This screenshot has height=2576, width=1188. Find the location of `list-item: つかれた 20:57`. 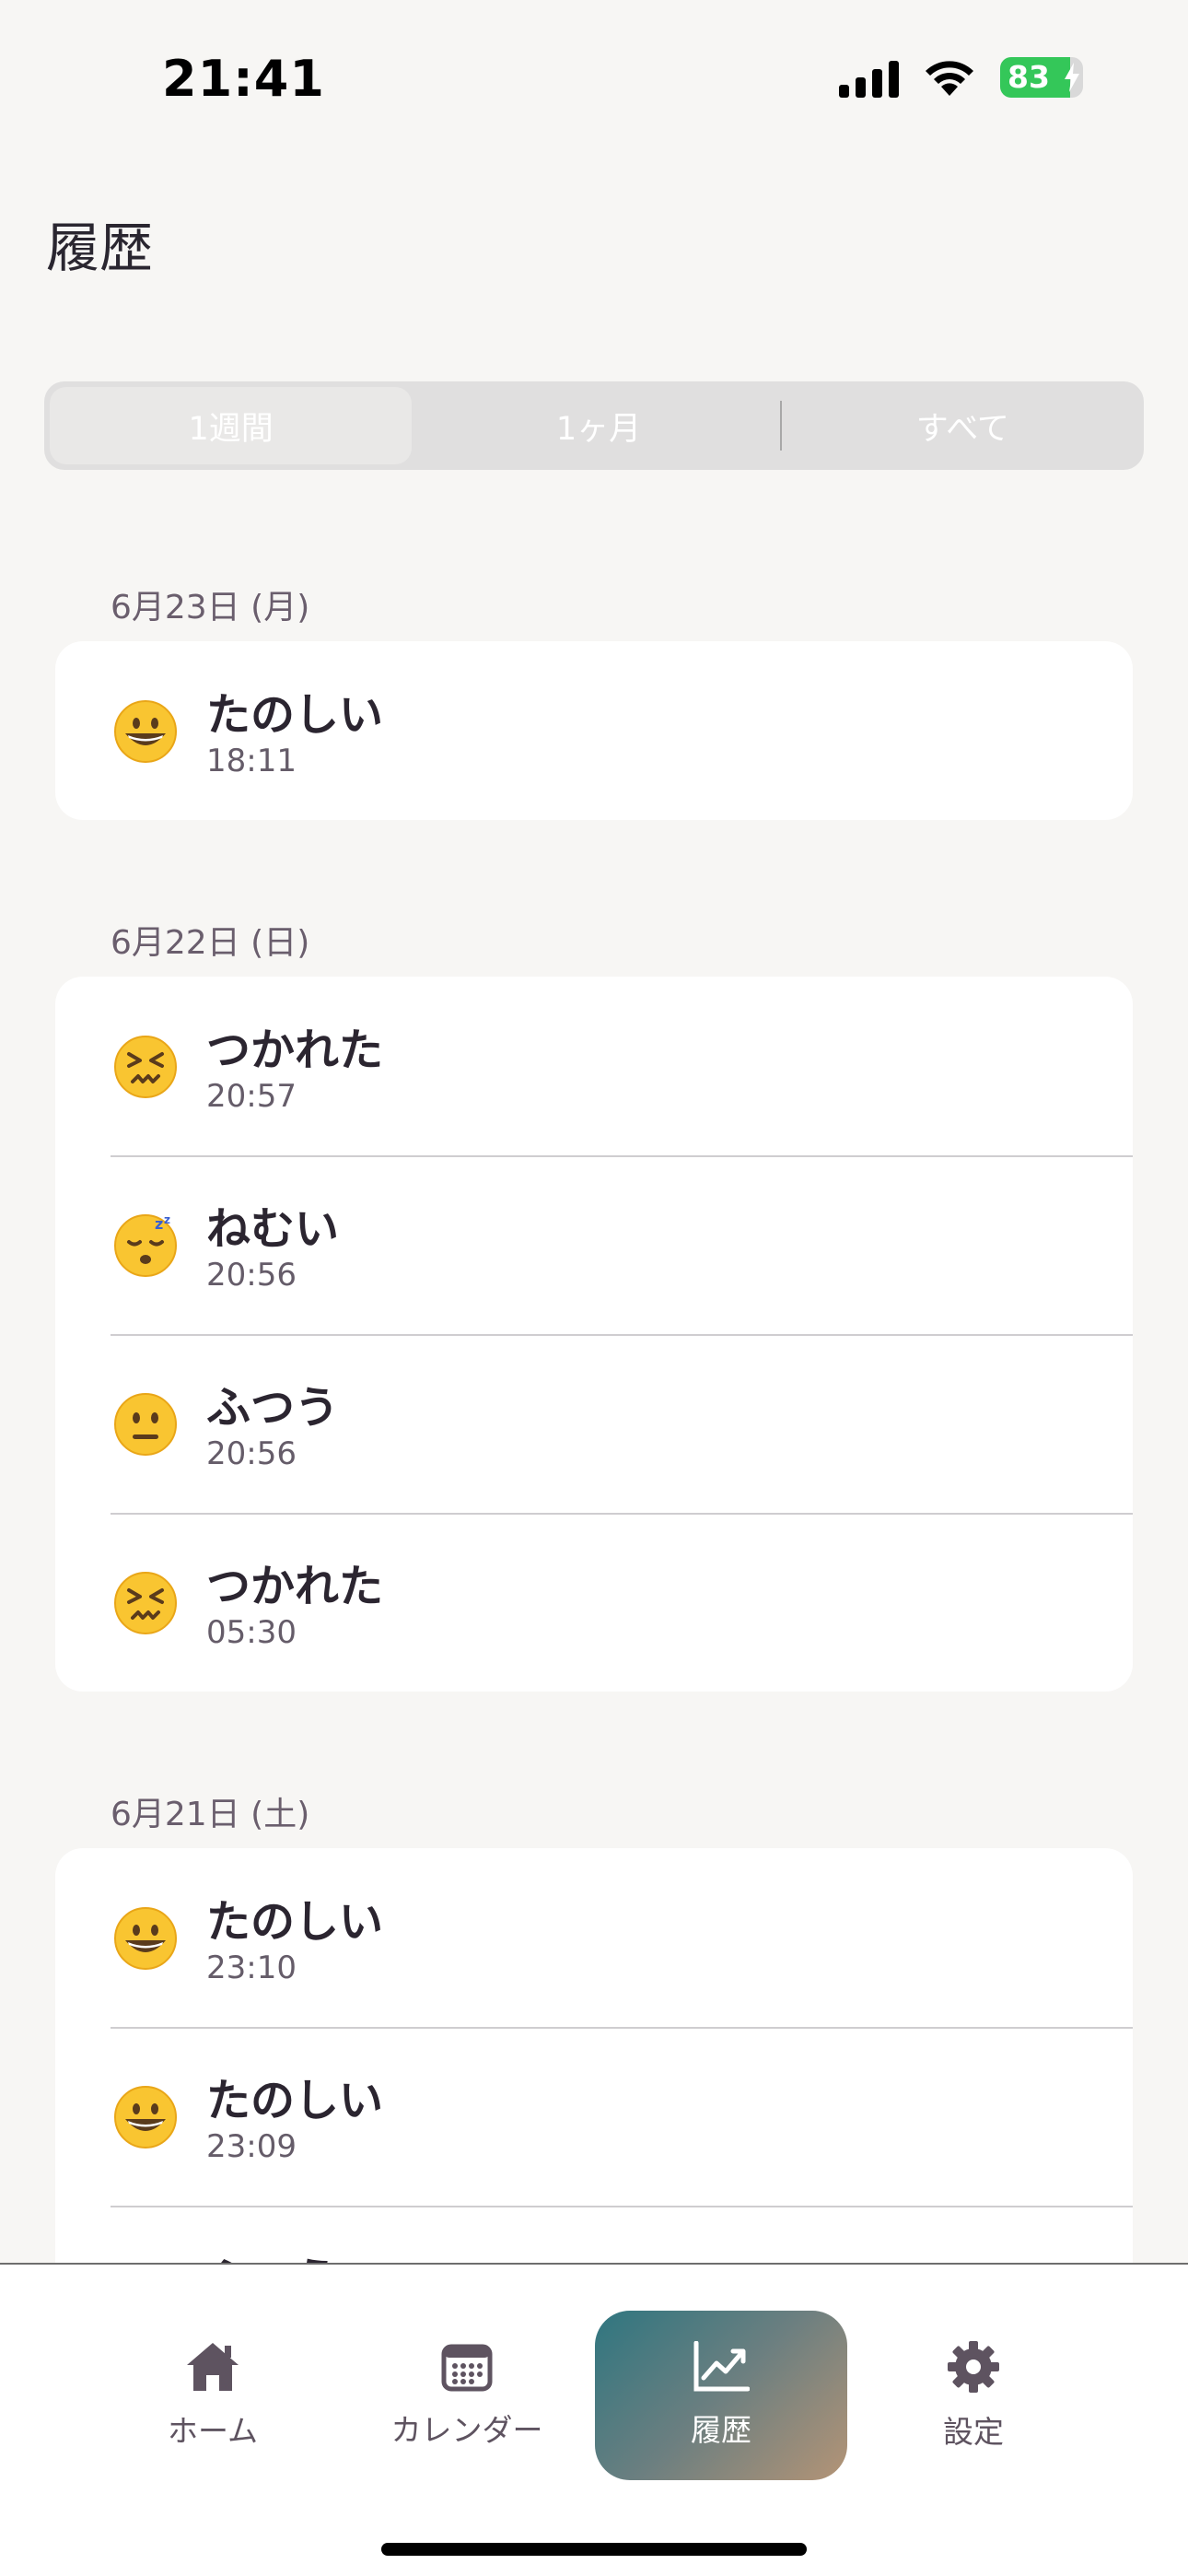

list-item: つかれた 20:57 is located at coordinates (594, 1066).